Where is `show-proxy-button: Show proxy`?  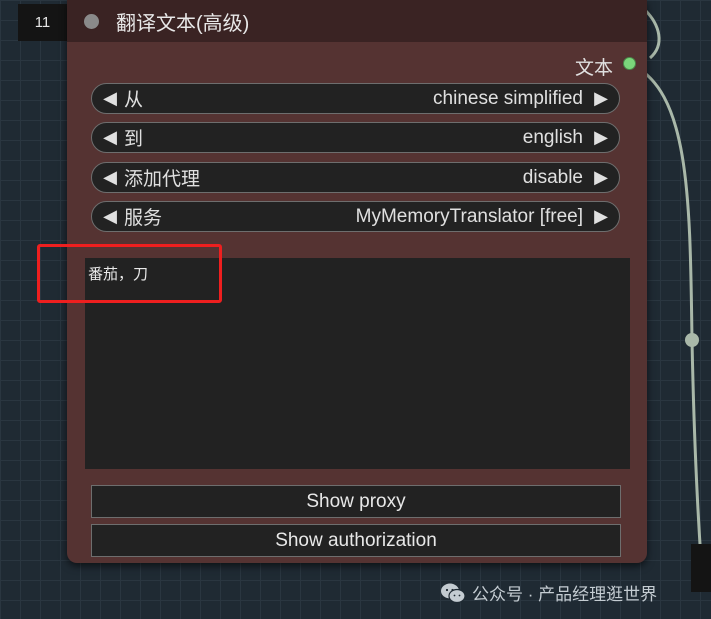 show-proxy-button: Show proxy is located at coordinates (356, 501).